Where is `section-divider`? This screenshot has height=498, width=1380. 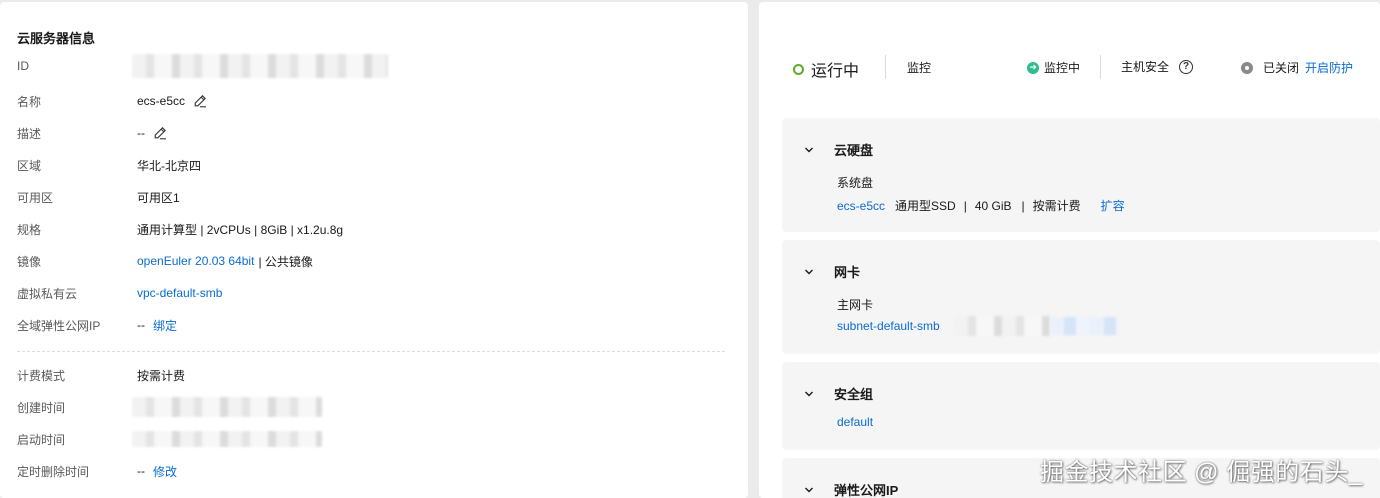
section-divider is located at coordinates (371, 351).